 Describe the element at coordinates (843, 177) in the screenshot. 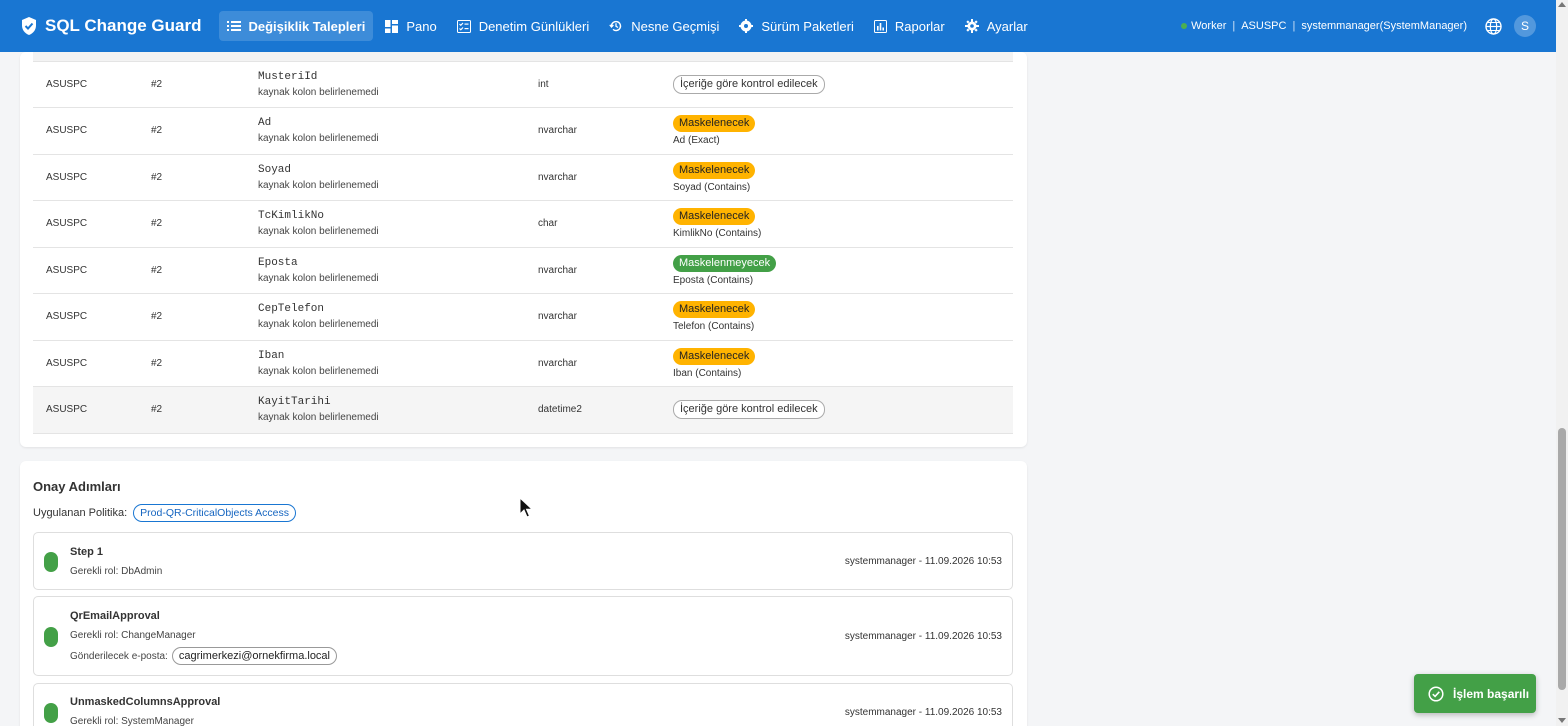

I see `mask-status-cell: Maskelenecek Soyad (Contains)` at that location.